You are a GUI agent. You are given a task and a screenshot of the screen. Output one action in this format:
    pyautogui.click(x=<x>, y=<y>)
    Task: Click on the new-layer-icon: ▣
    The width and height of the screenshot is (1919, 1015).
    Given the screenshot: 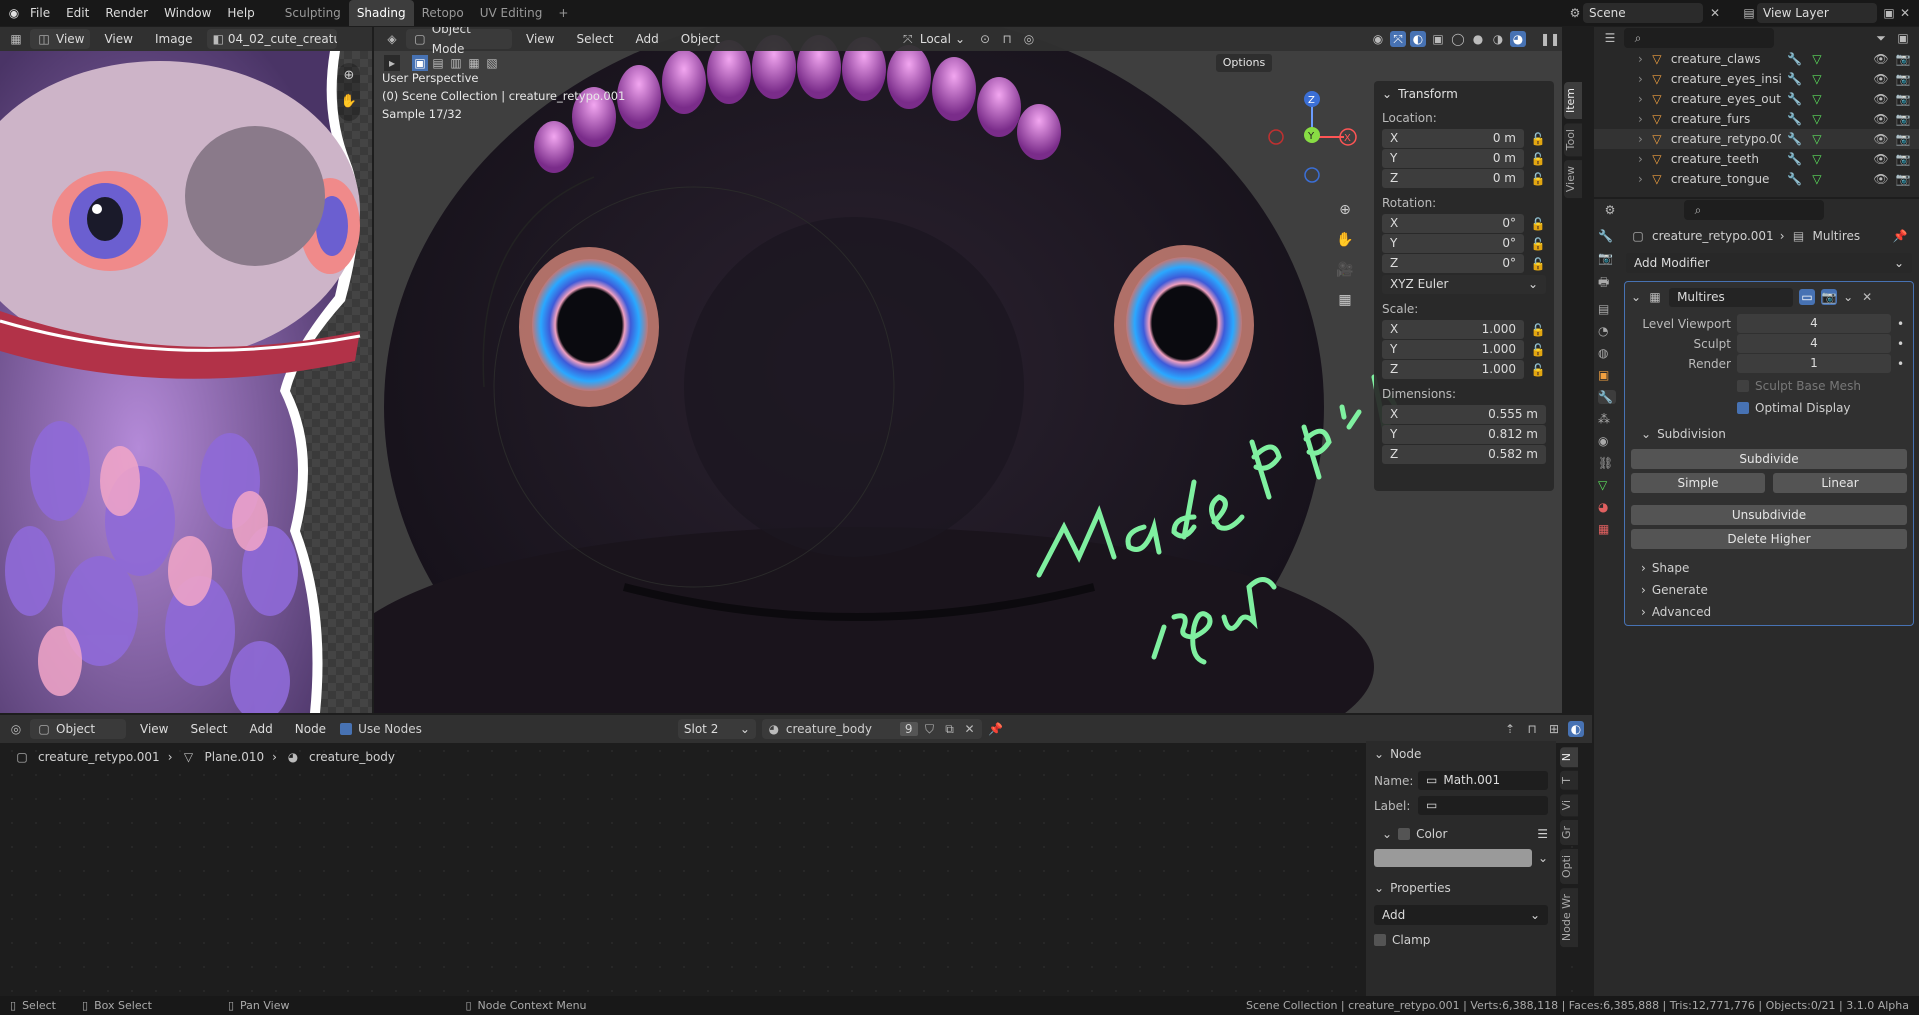 What is the action you would take?
    pyautogui.click(x=1889, y=13)
    